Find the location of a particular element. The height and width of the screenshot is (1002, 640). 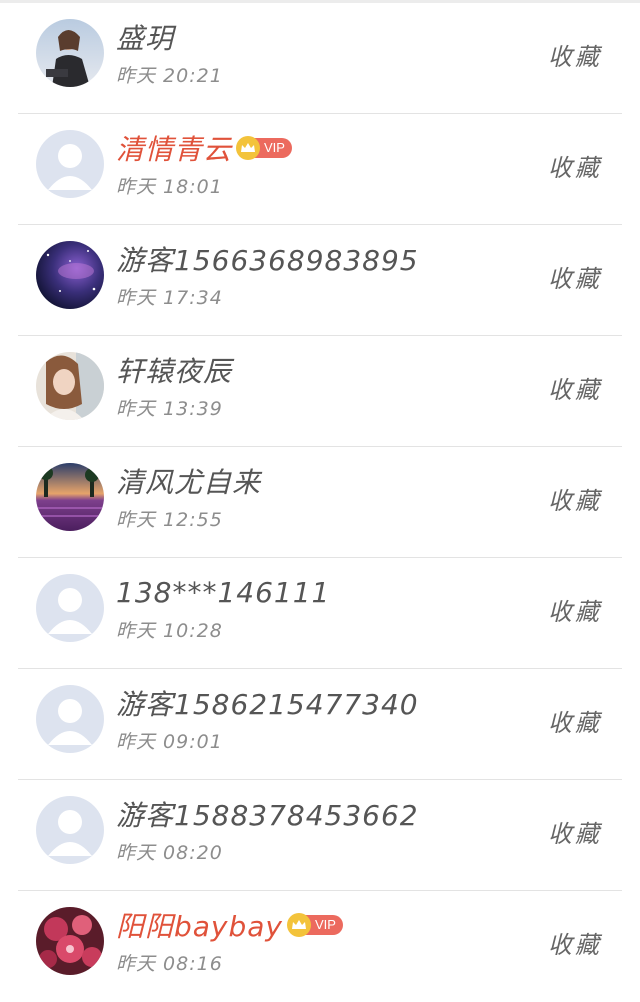

timestamp: 昨天 20:21 is located at coordinates (169, 76).